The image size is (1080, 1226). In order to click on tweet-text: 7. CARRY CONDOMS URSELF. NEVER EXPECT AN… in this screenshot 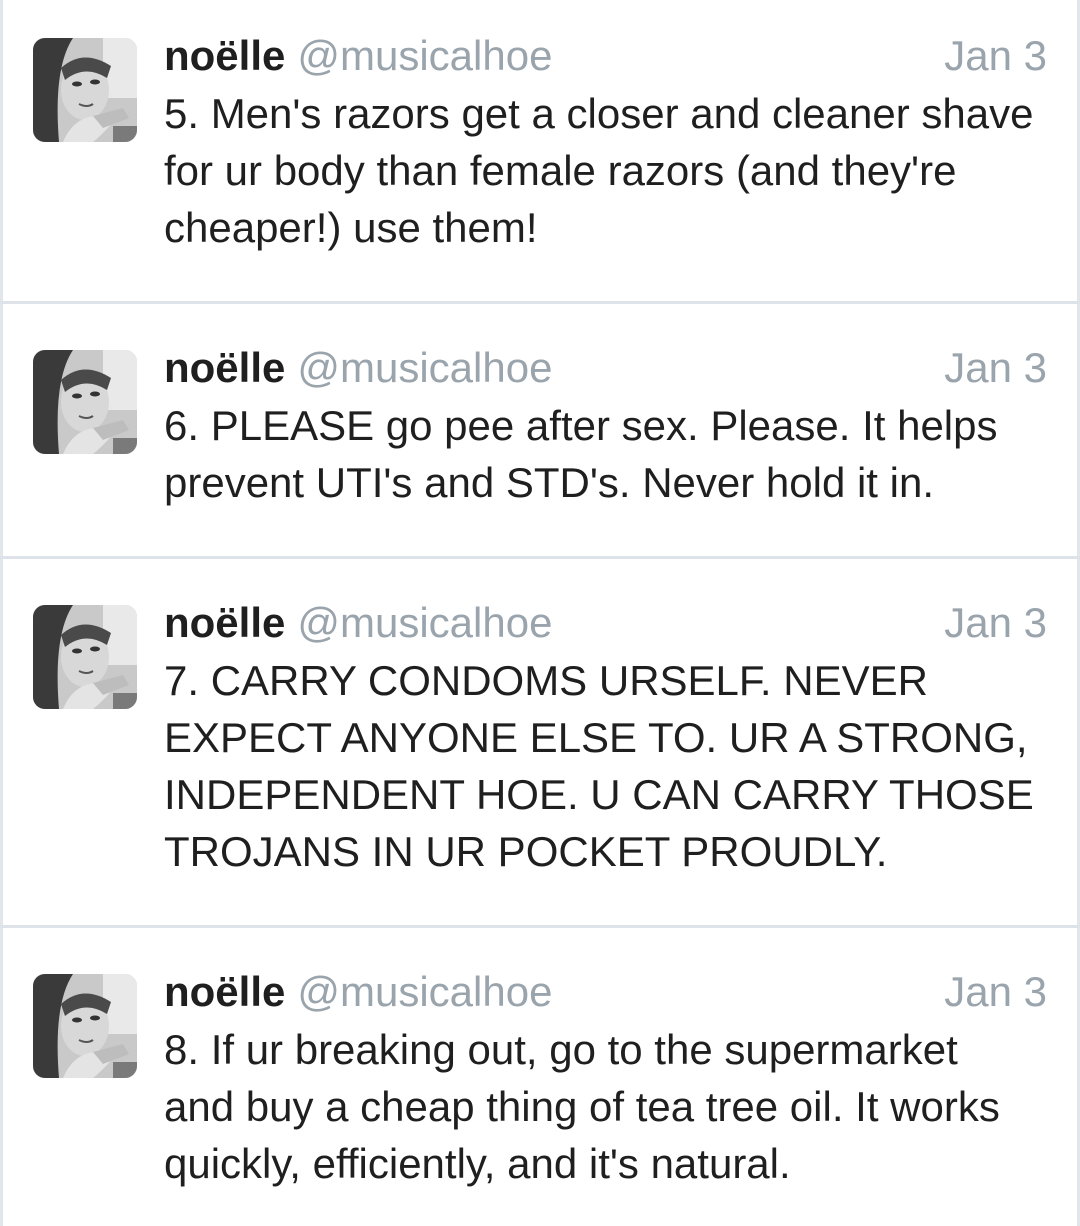, I will do `click(599, 766)`.